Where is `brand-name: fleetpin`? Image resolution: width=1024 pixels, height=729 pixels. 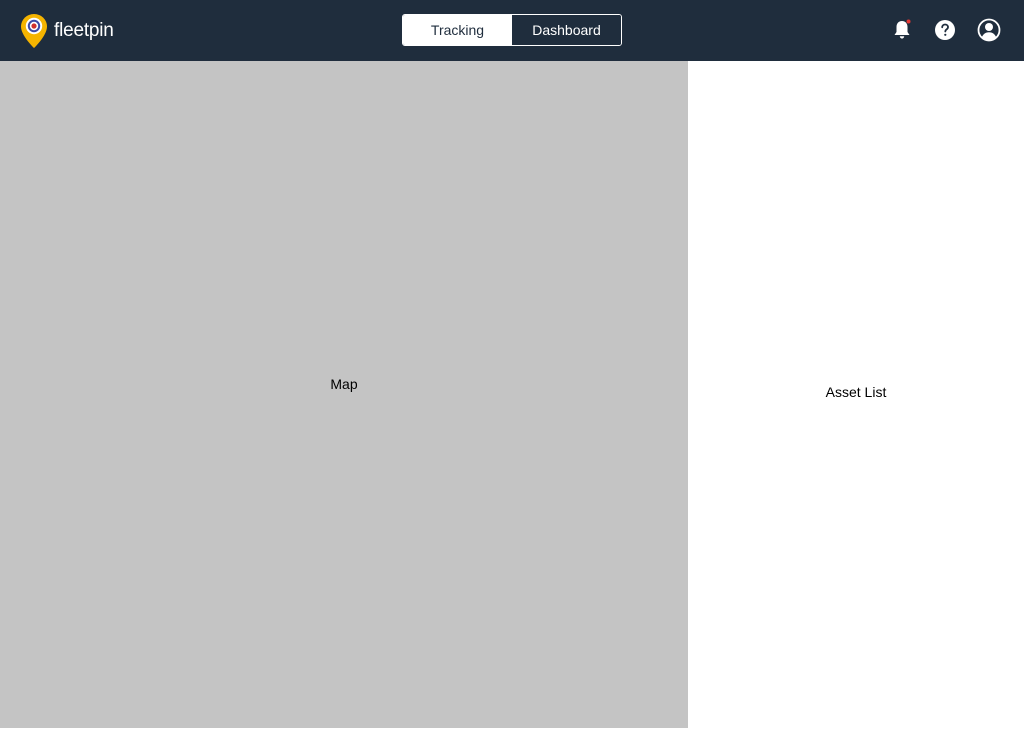 brand-name: fleetpin is located at coordinates (84, 30).